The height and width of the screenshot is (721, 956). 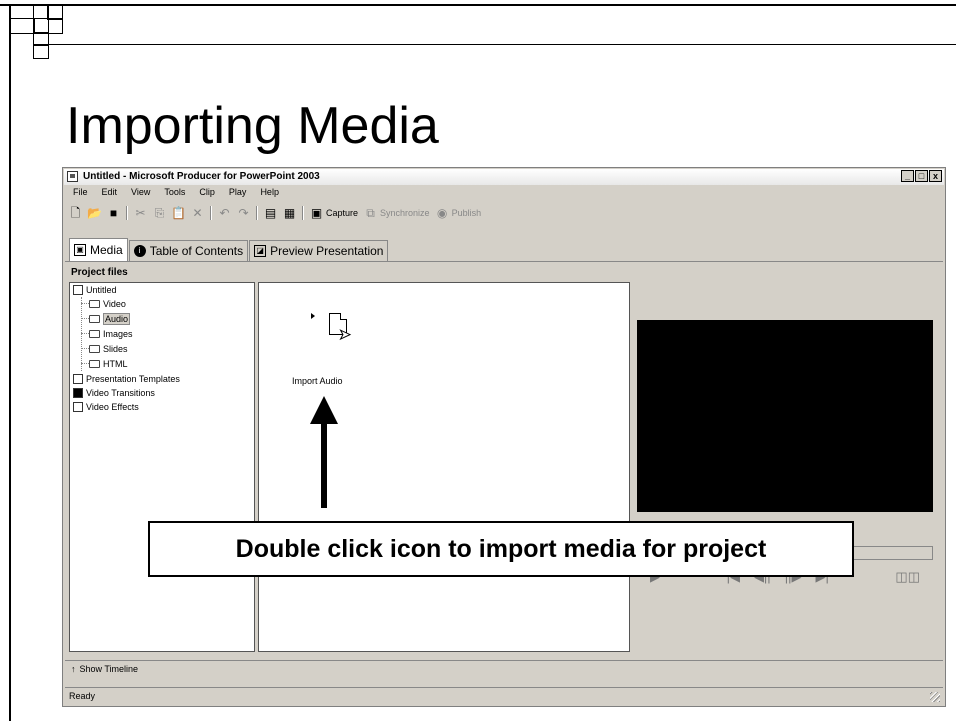 I want to click on tab-media: ▣ Media, so click(x=98, y=249).